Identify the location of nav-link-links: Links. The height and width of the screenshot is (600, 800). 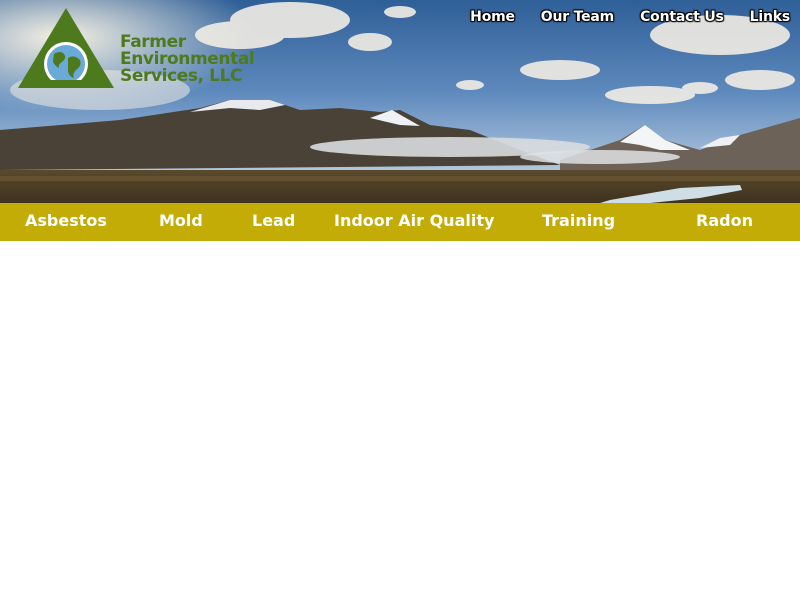
(770, 17).